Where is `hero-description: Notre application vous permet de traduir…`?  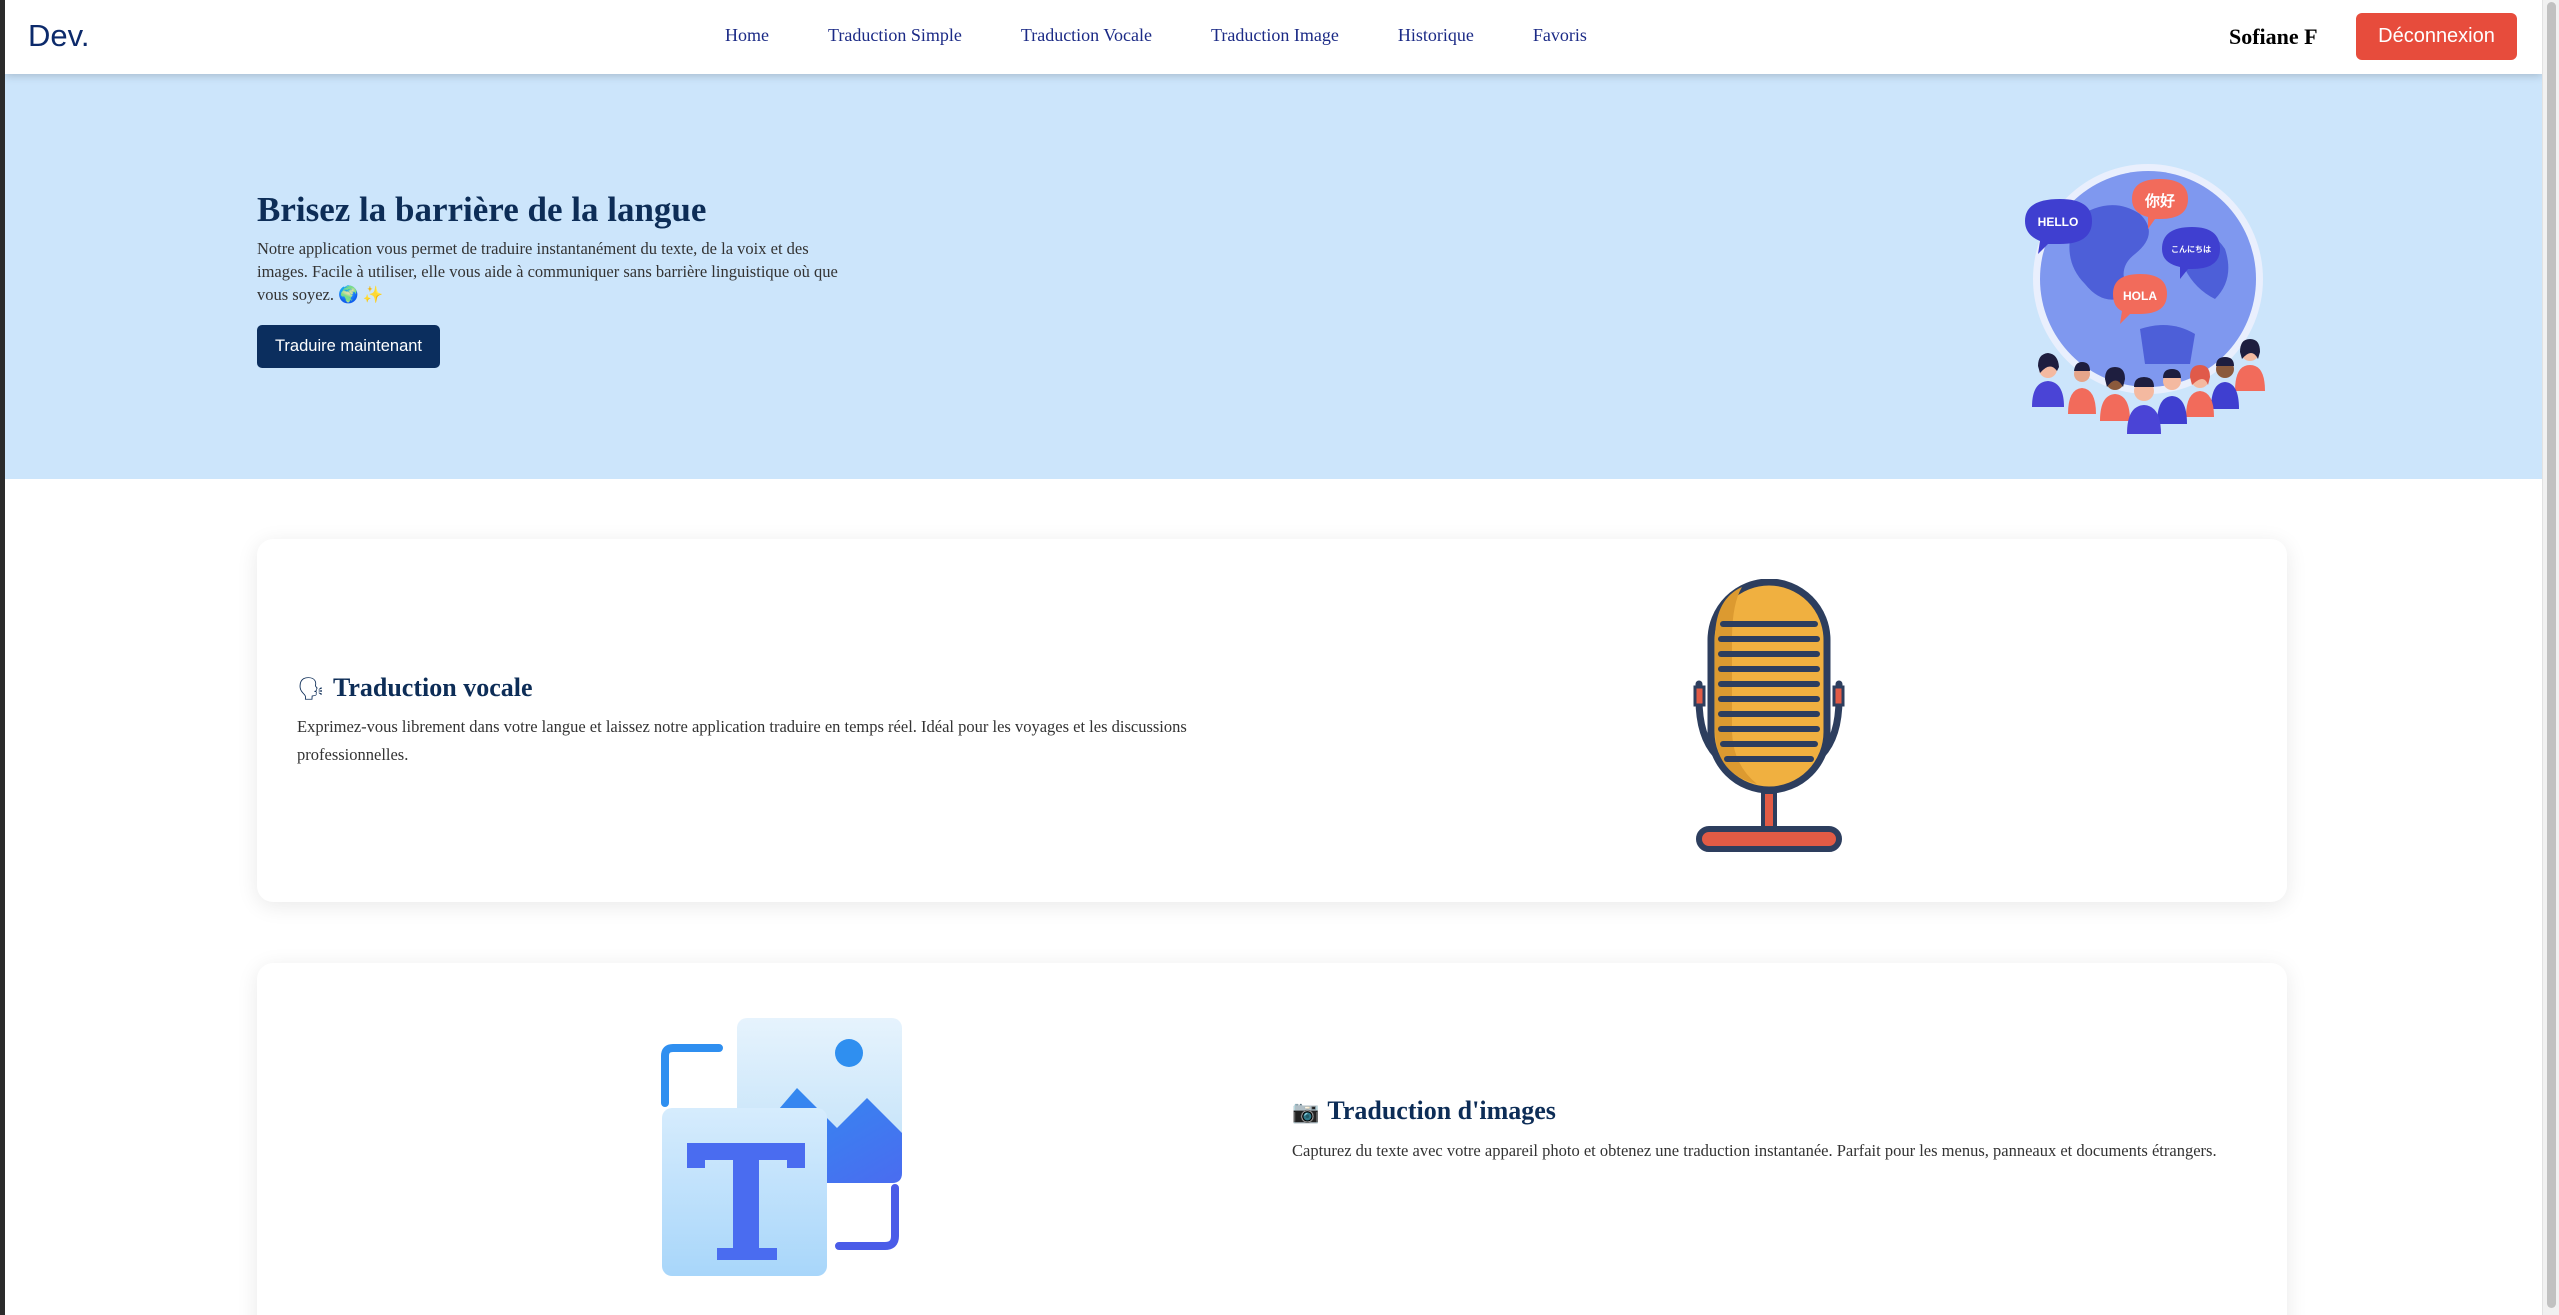
hero-description: Notre application vous permet de traduir… is located at coordinates (547, 271).